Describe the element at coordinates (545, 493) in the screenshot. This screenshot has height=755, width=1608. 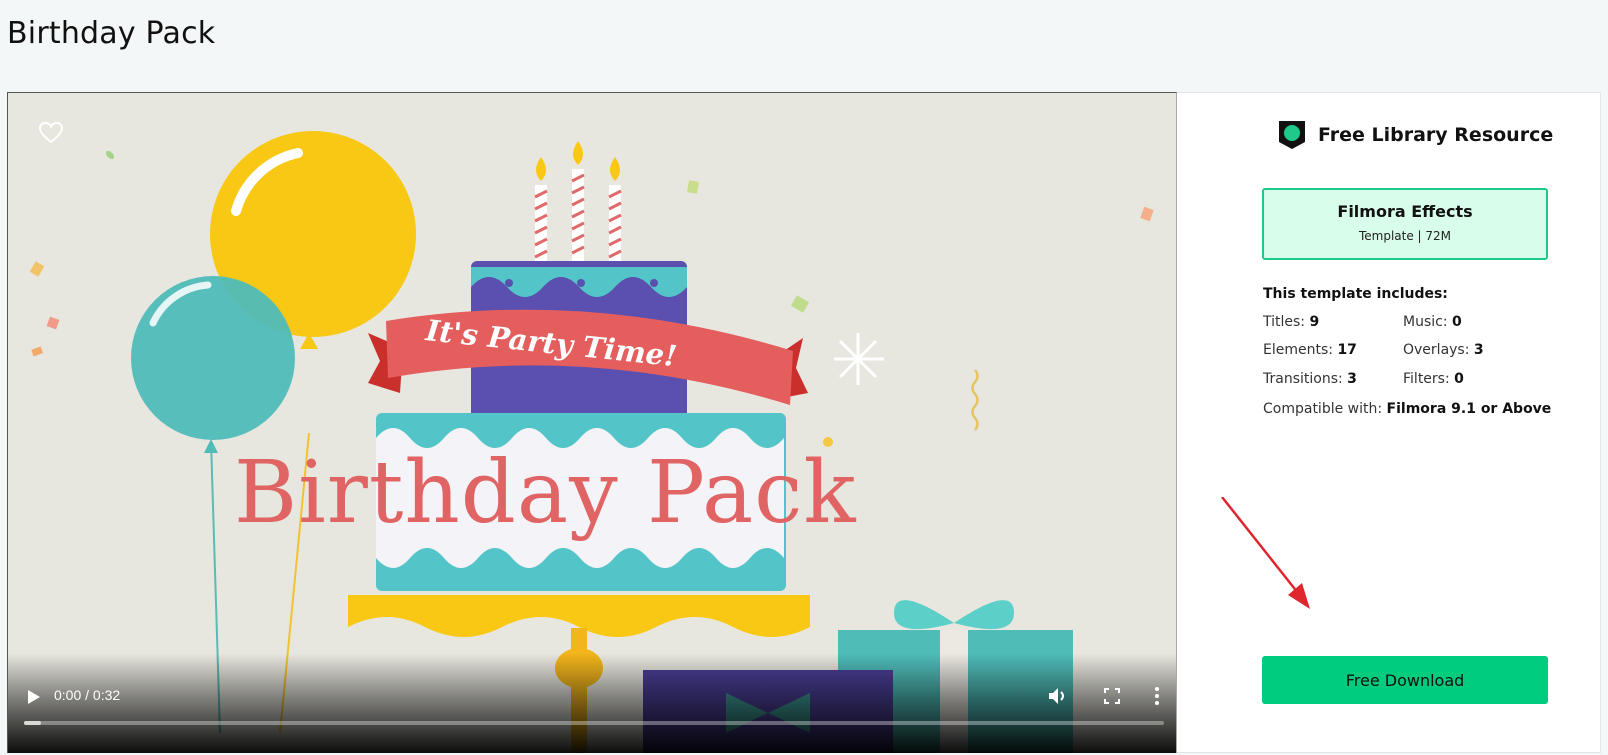
I see `poster-title-text: Birthday Pack` at that location.